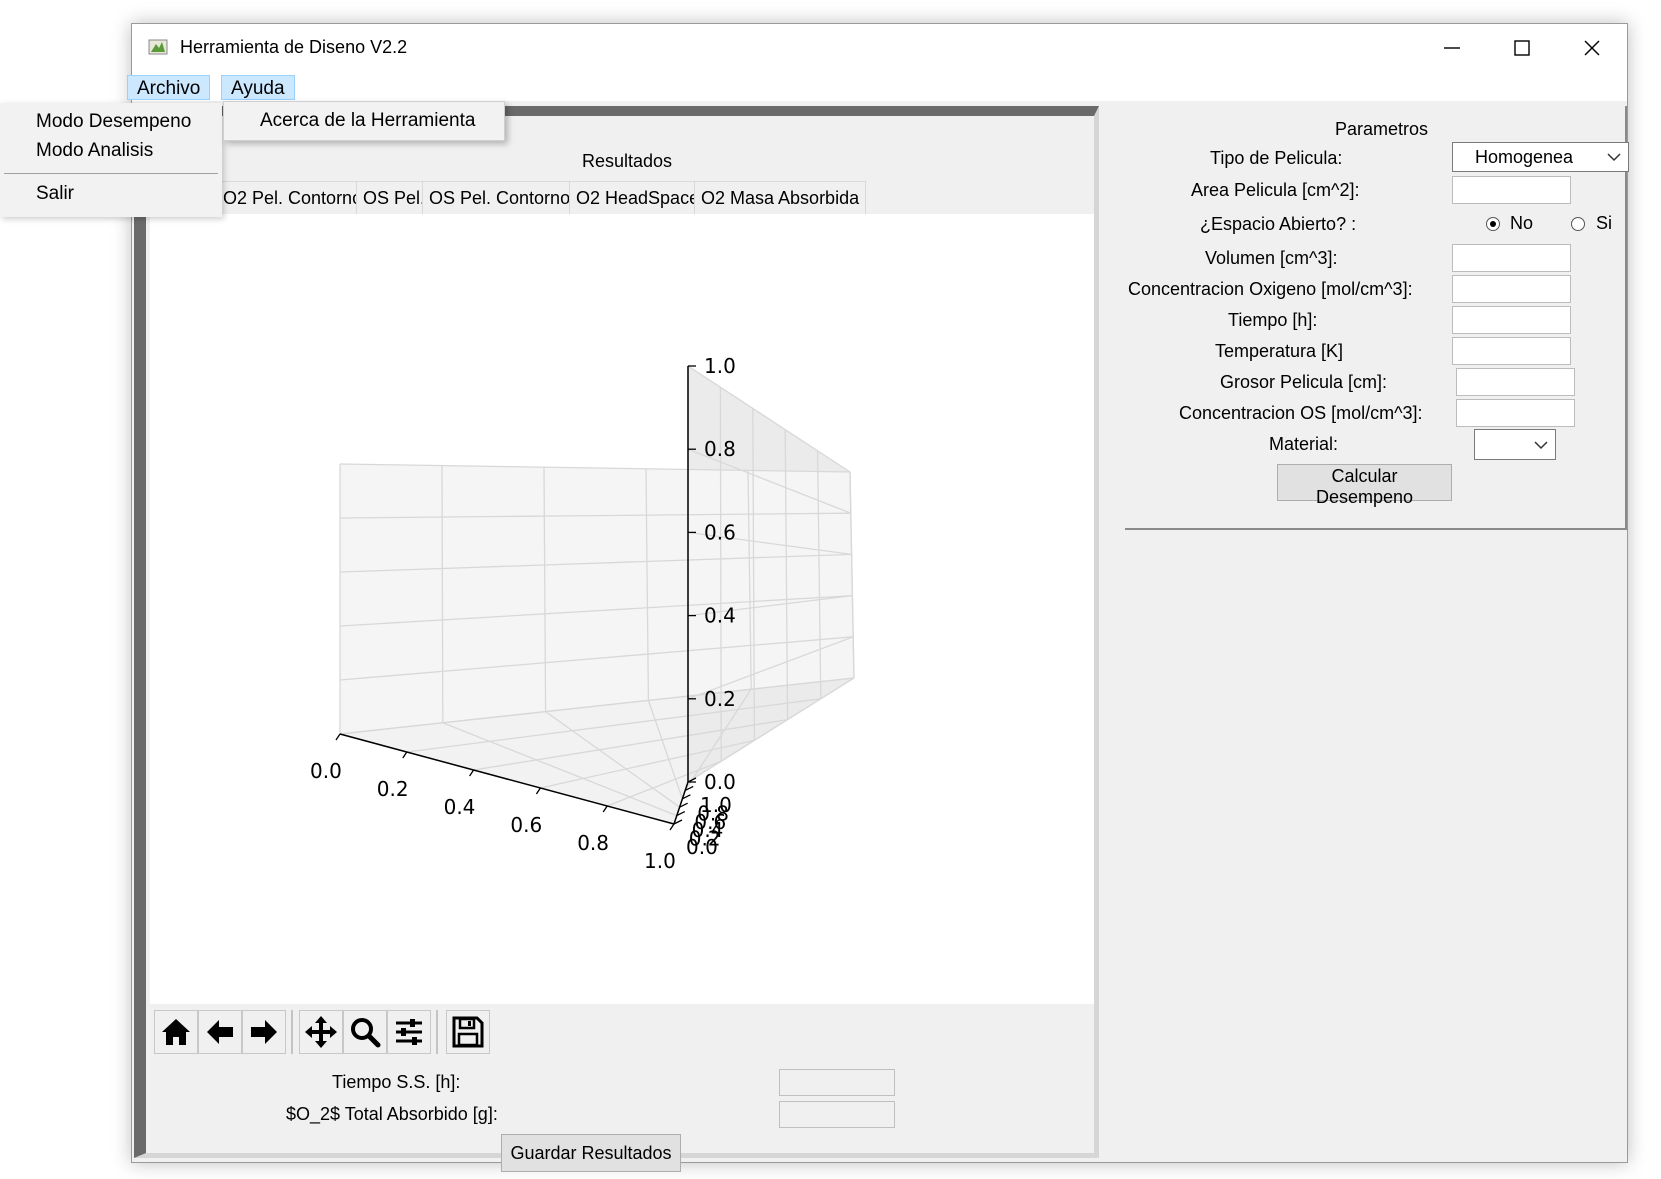  What do you see at coordinates (1511, 190) in the screenshot?
I see `area-pelicula-input` at bounding box center [1511, 190].